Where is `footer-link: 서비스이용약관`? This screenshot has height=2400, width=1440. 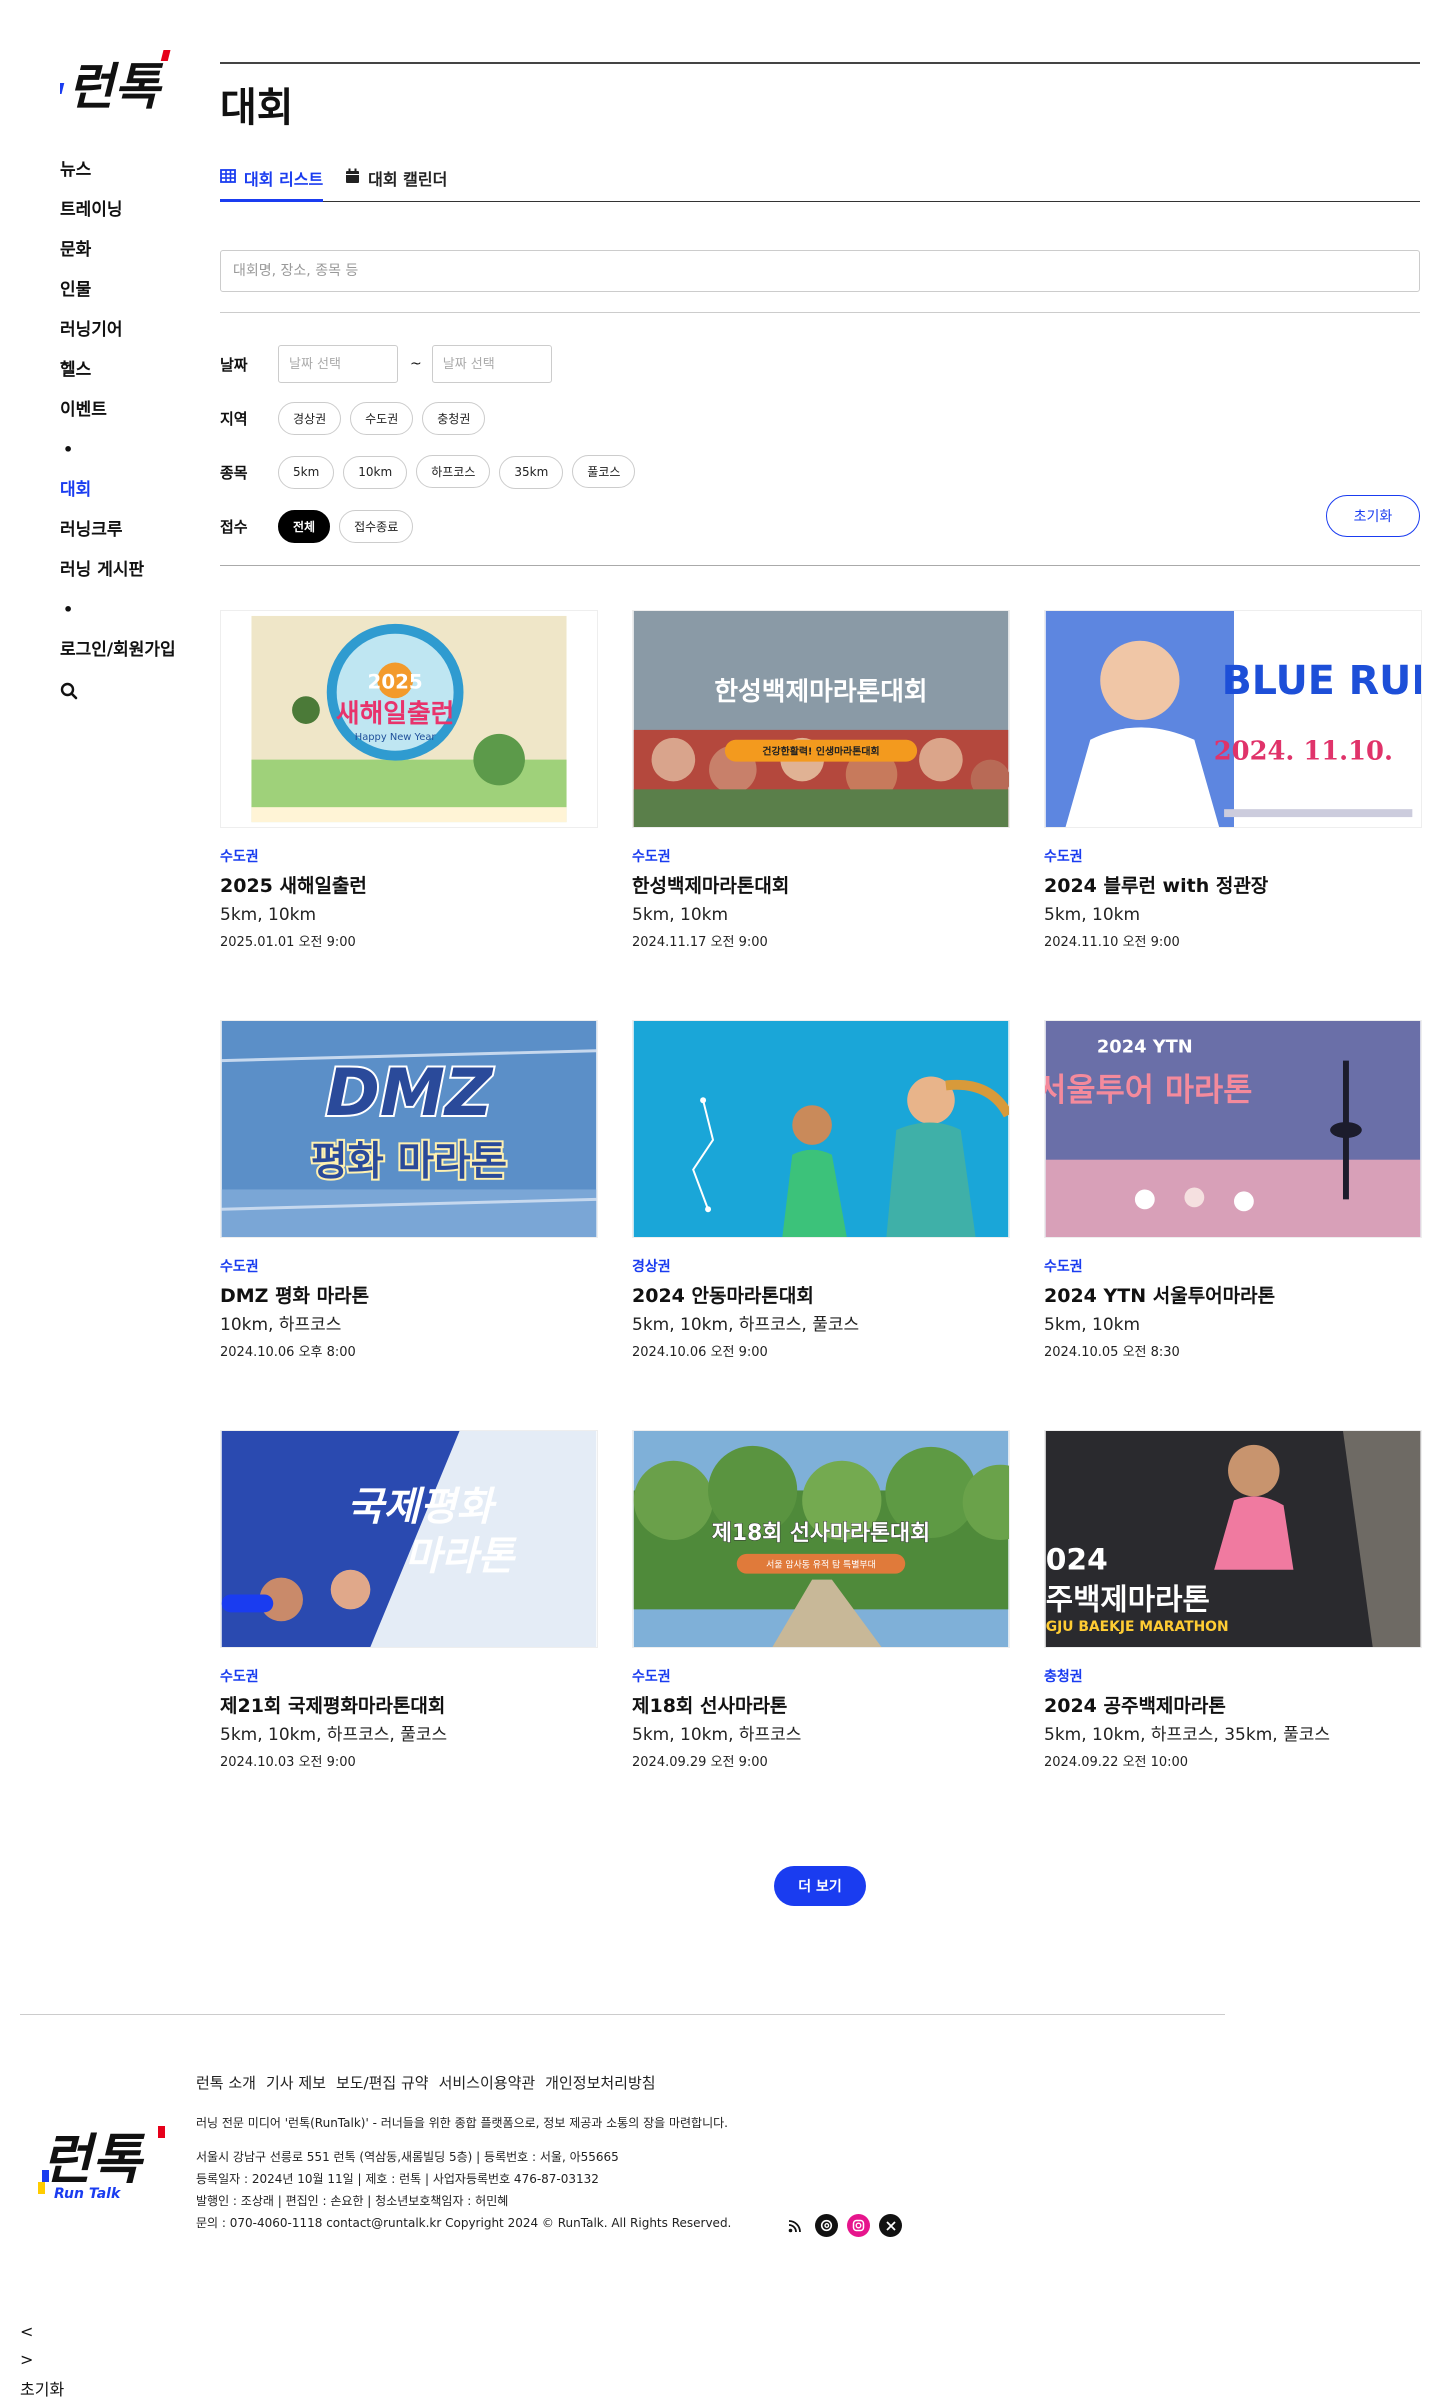
footer-link: 서비스이용약관 is located at coordinates (487, 2082).